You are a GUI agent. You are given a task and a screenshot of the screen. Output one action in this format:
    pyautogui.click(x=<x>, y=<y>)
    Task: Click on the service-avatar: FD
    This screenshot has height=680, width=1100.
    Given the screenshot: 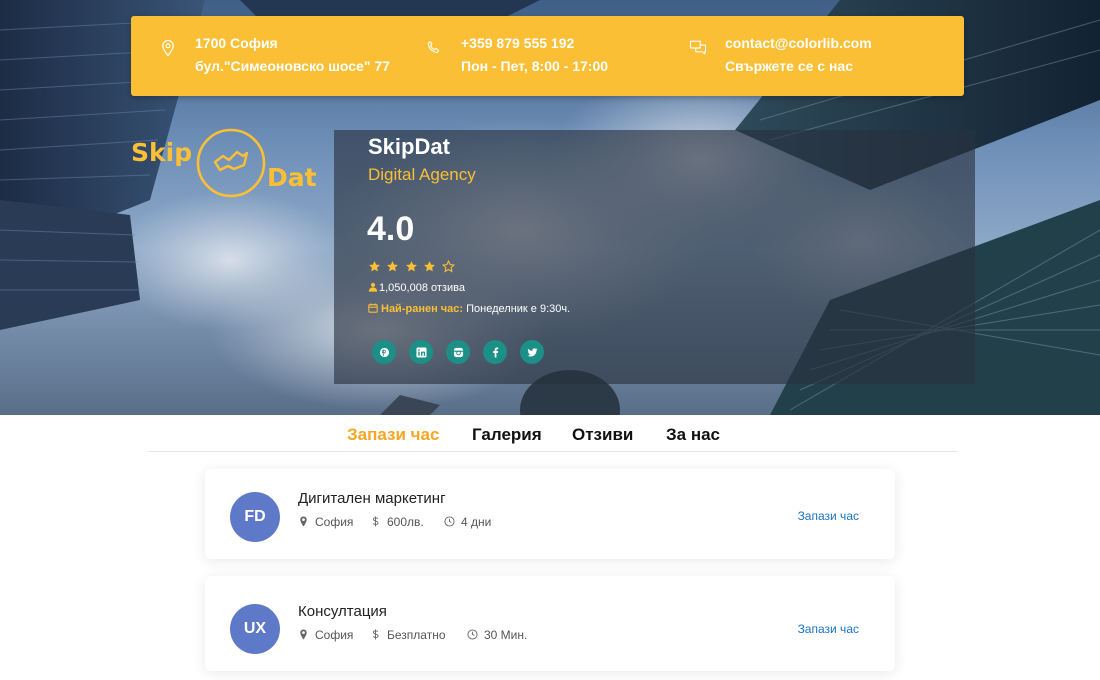 What is the action you would take?
    pyautogui.click(x=255, y=517)
    